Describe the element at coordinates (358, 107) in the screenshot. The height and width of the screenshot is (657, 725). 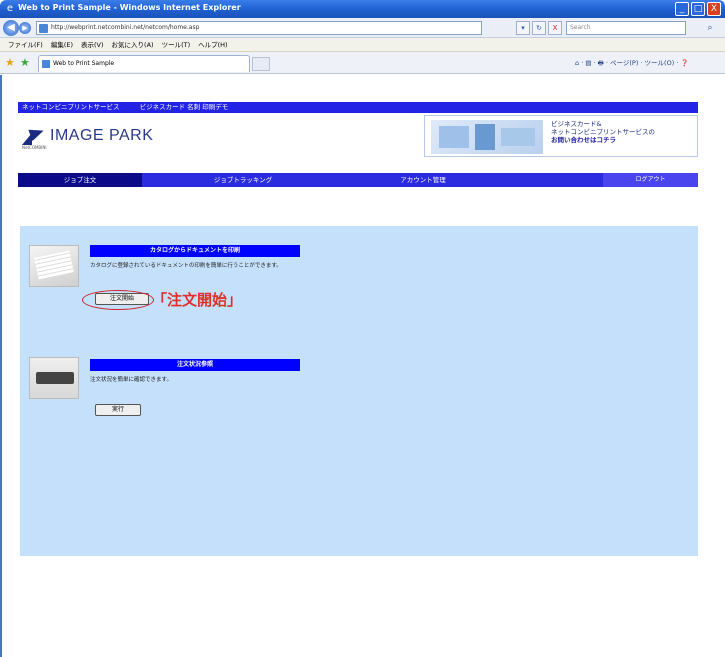
I see `site-header-bar: ネットコンビニプリントサービス ビジネスカード 名刺 印刷デモ` at that location.